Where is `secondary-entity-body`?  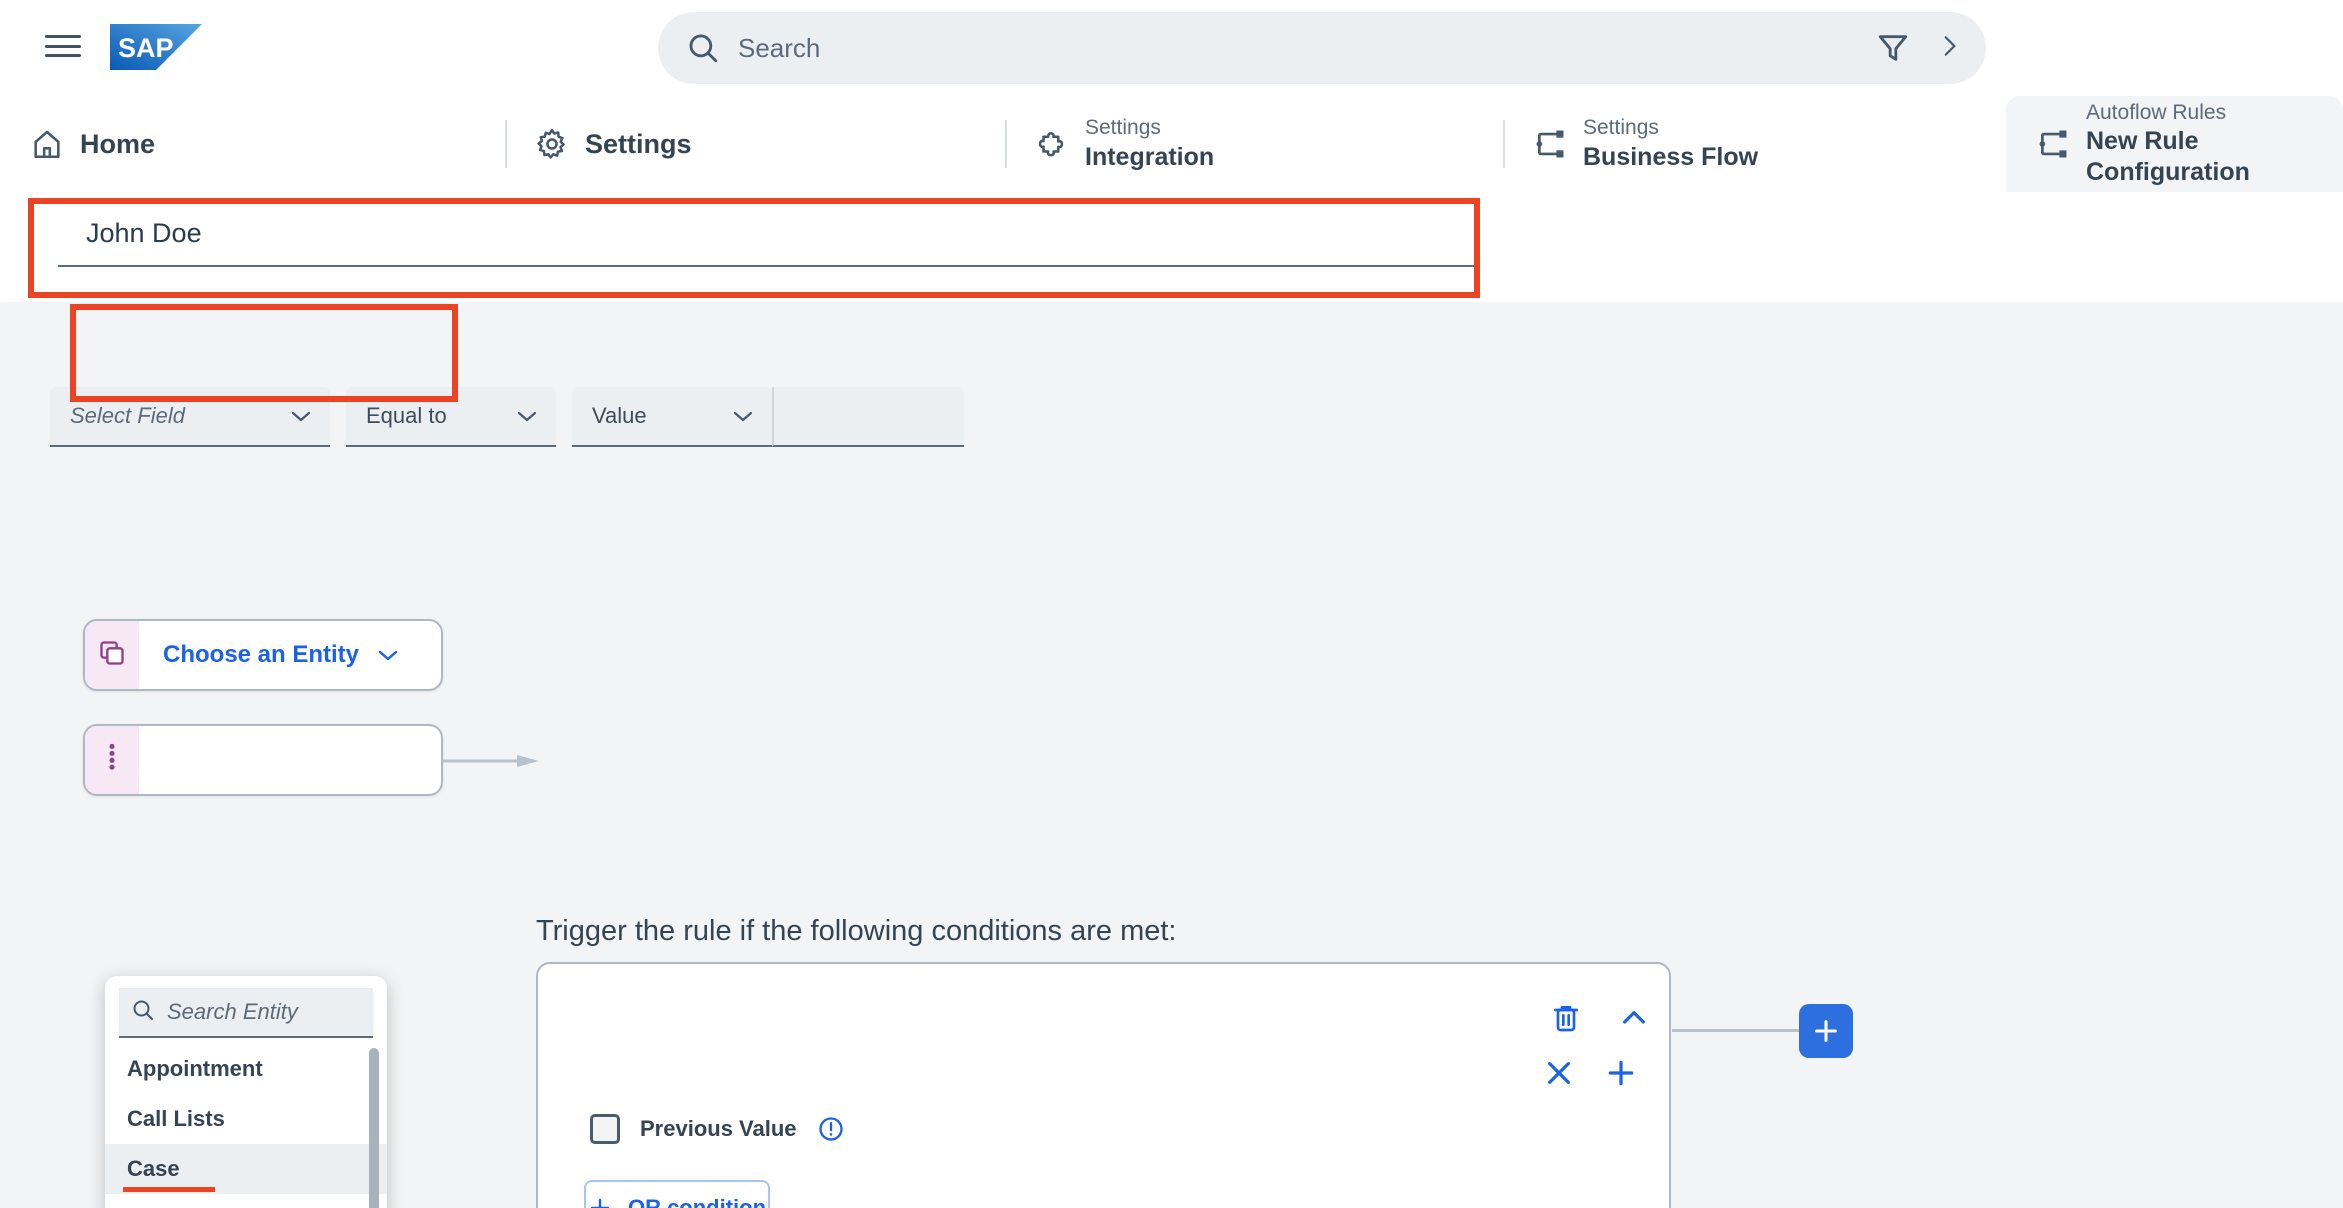
secondary-entity-body is located at coordinates (290, 760).